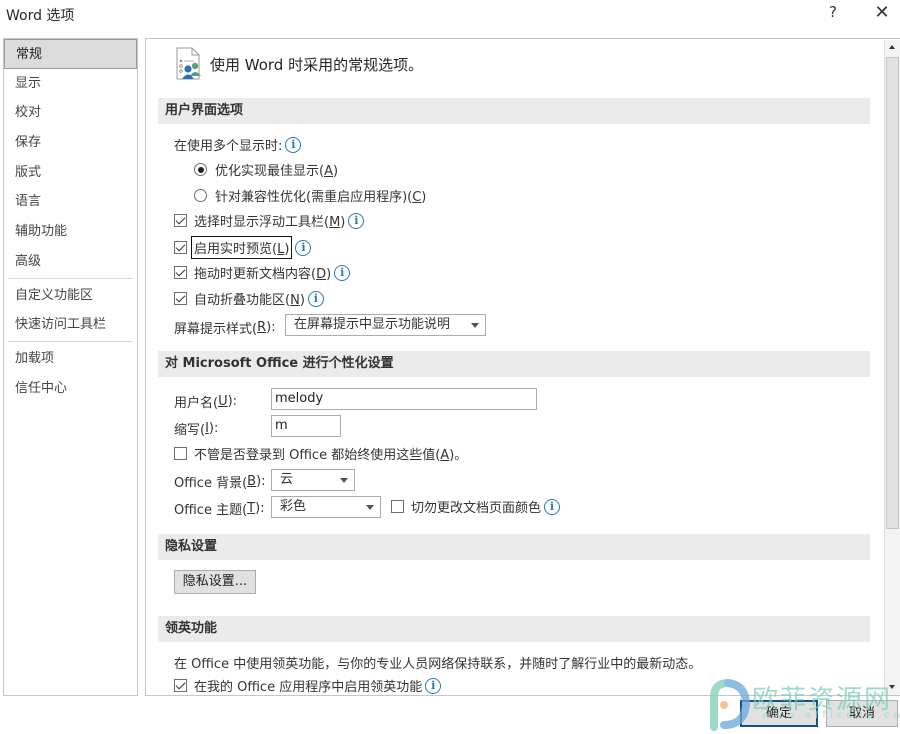 Image resolution: width=900 pixels, height=734 pixels. Describe the element at coordinates (306, 426) in the screenshot. I see `initials-input: m` at that location.